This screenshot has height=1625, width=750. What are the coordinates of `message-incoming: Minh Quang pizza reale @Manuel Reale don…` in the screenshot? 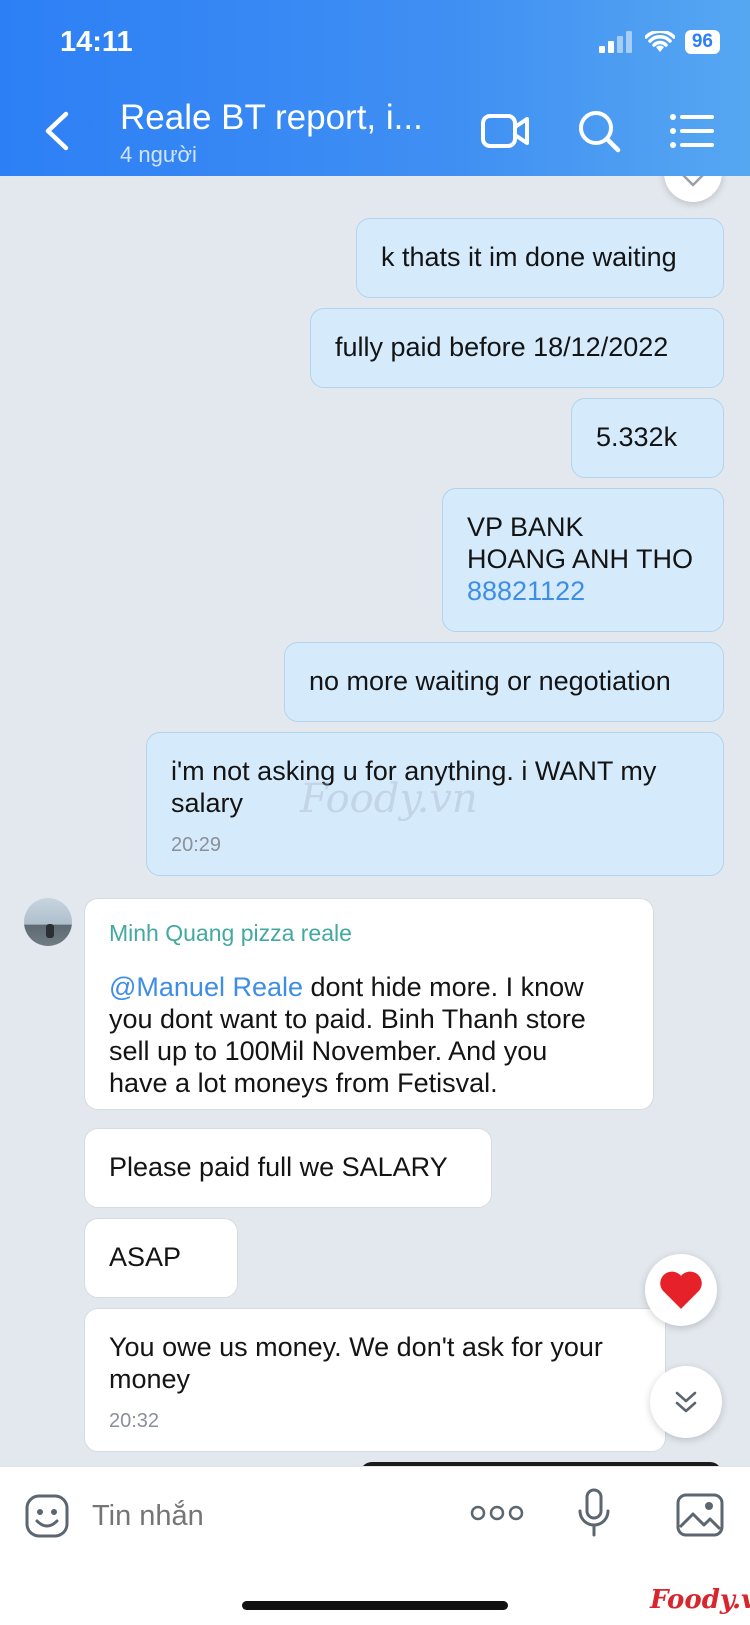 It's located at (369, 1004).